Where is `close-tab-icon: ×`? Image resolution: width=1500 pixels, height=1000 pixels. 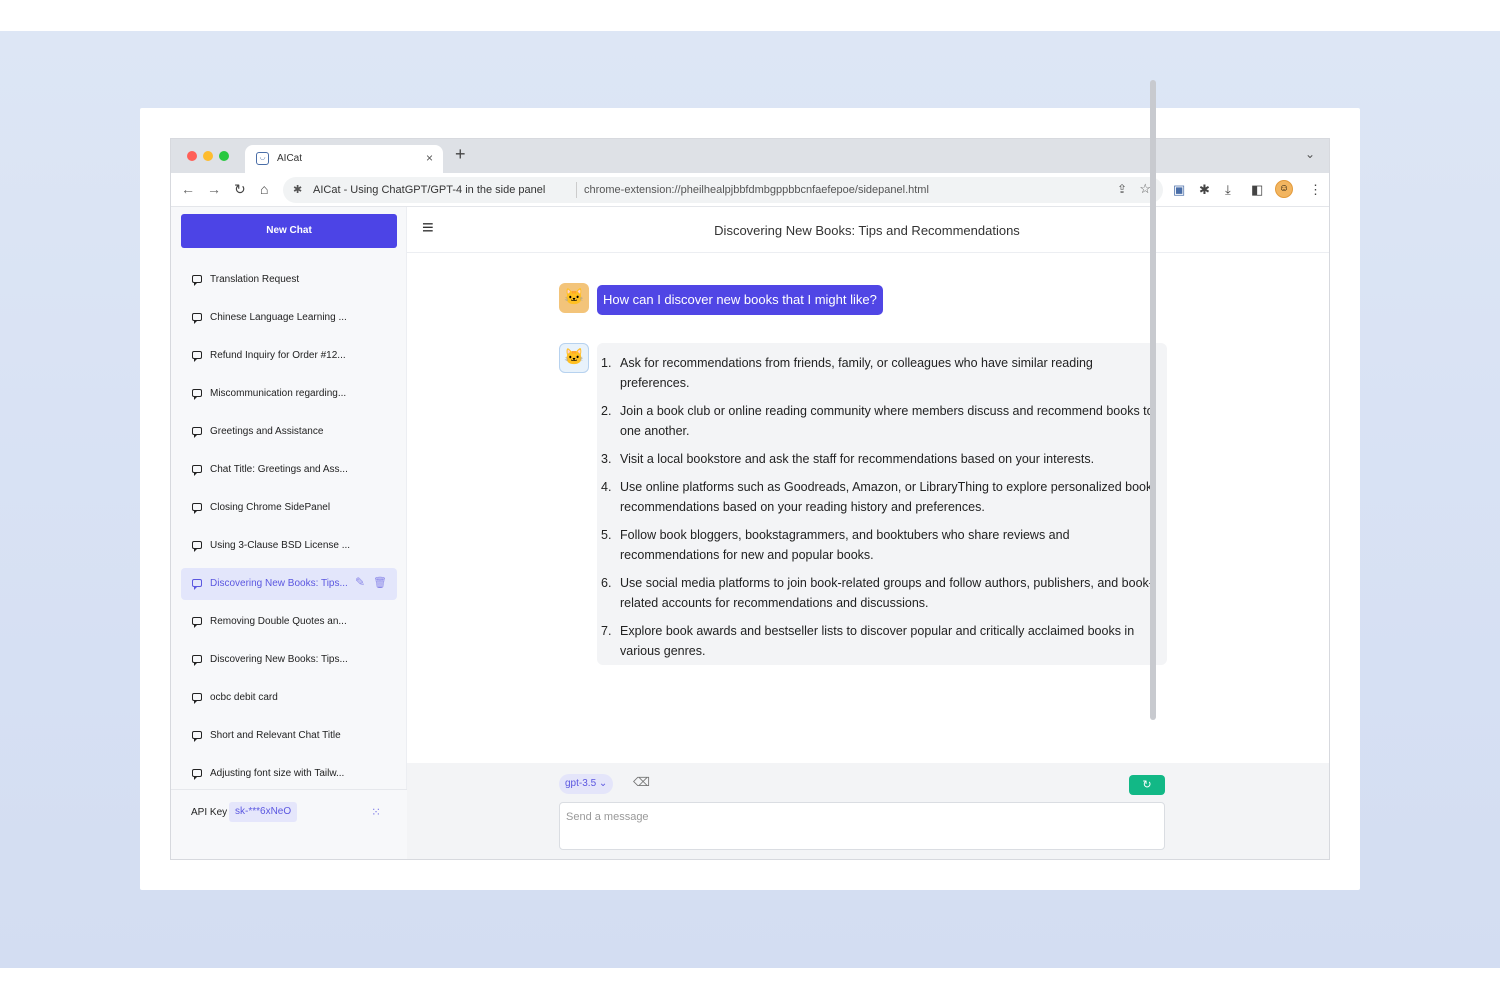
close-tab-icon: × is located at coordinates (429, 158).